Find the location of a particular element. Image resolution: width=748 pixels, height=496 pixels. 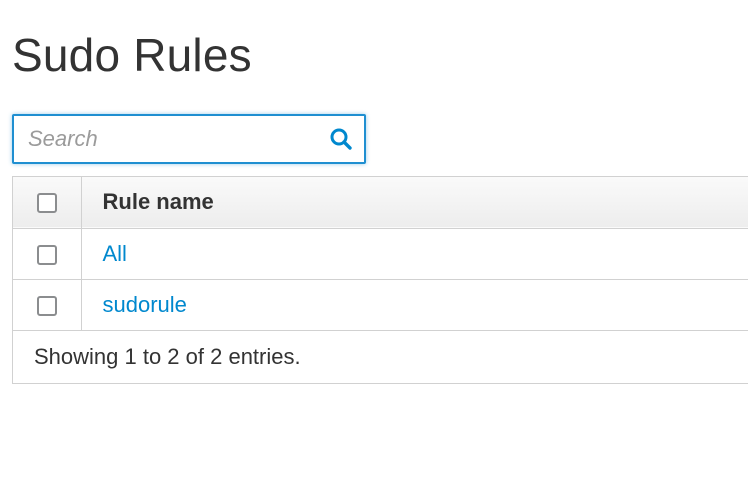

search-box is located at coordinates (189, 139).